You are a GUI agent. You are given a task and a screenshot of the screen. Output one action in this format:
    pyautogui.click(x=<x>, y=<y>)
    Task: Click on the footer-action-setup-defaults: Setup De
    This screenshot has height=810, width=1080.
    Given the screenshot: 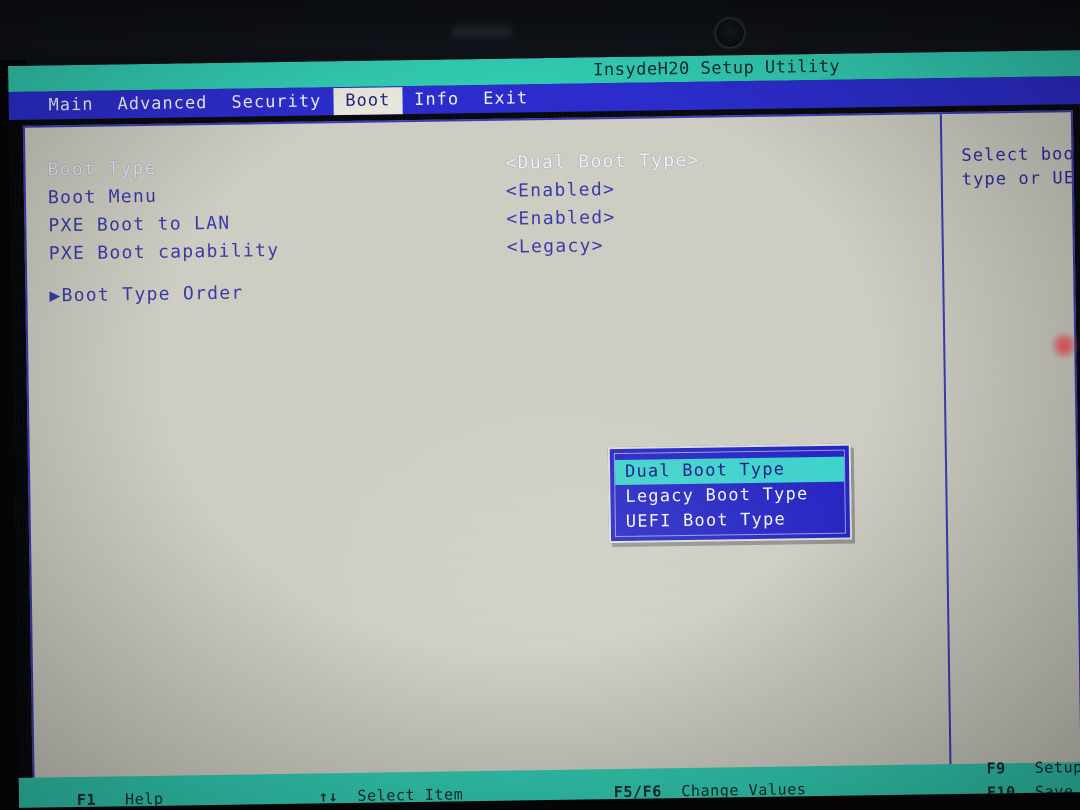 What is the action you would take?
    pyautogui.click(x=1057, y=767)
    